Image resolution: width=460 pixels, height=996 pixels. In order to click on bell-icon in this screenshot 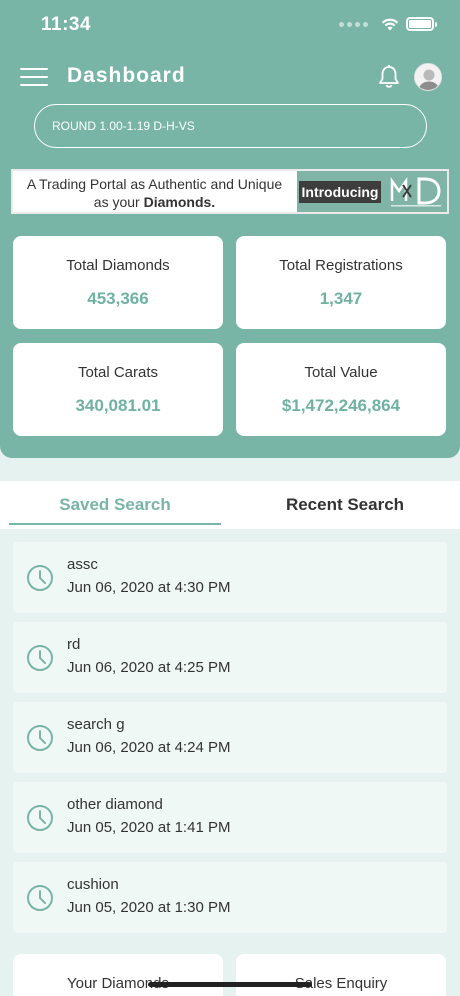, I will do `click(389, 76)`.